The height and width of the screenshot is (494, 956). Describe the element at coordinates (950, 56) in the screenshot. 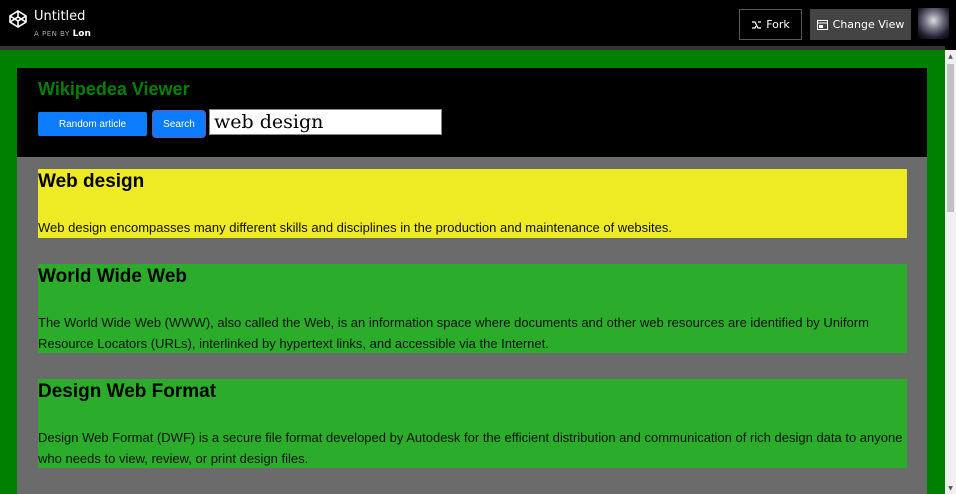

I see `scroll-up-icon: ▲` at that location.